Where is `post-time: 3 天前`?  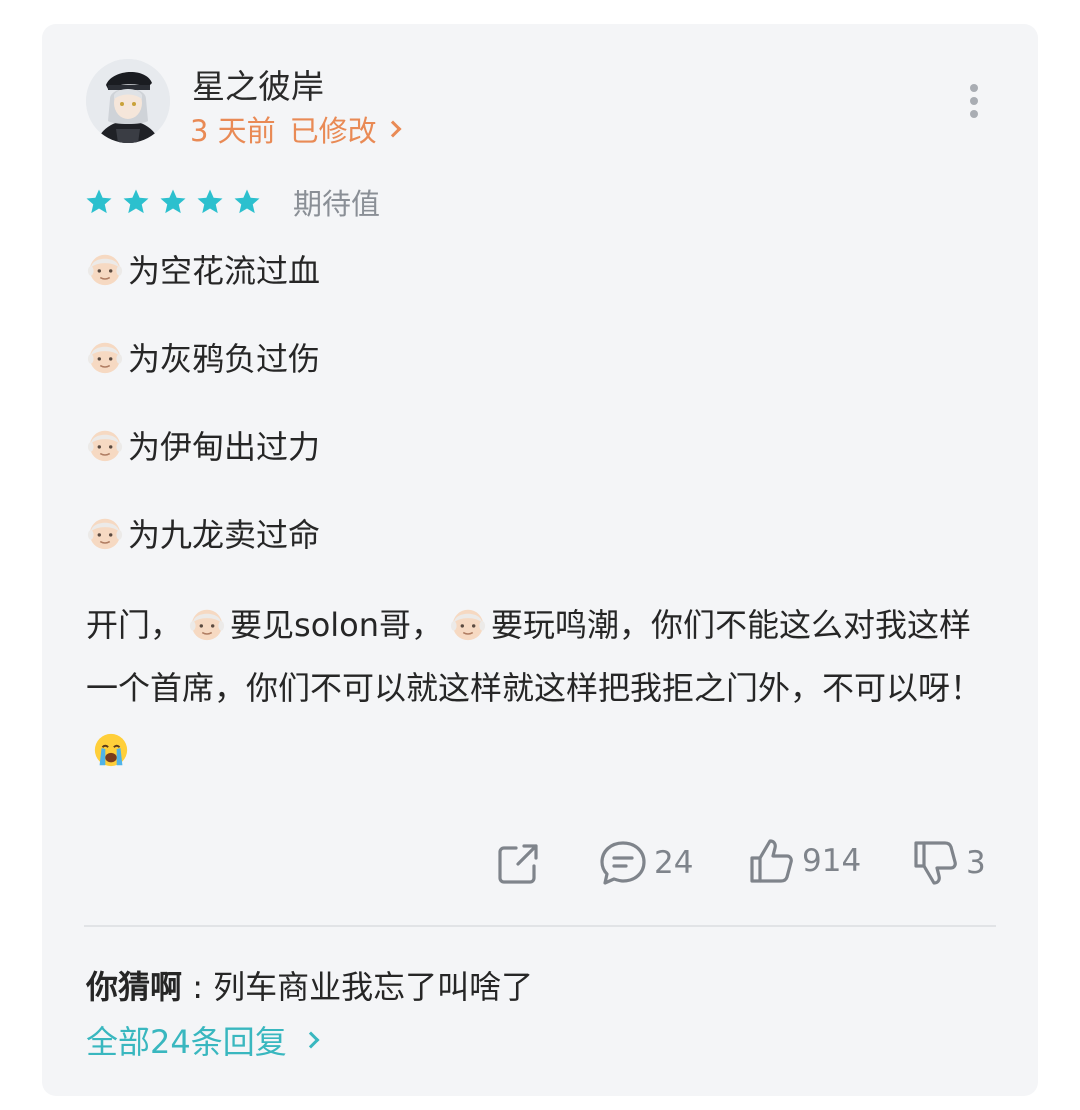
post-time: 3 天前 is located at coordinates (233, 131).